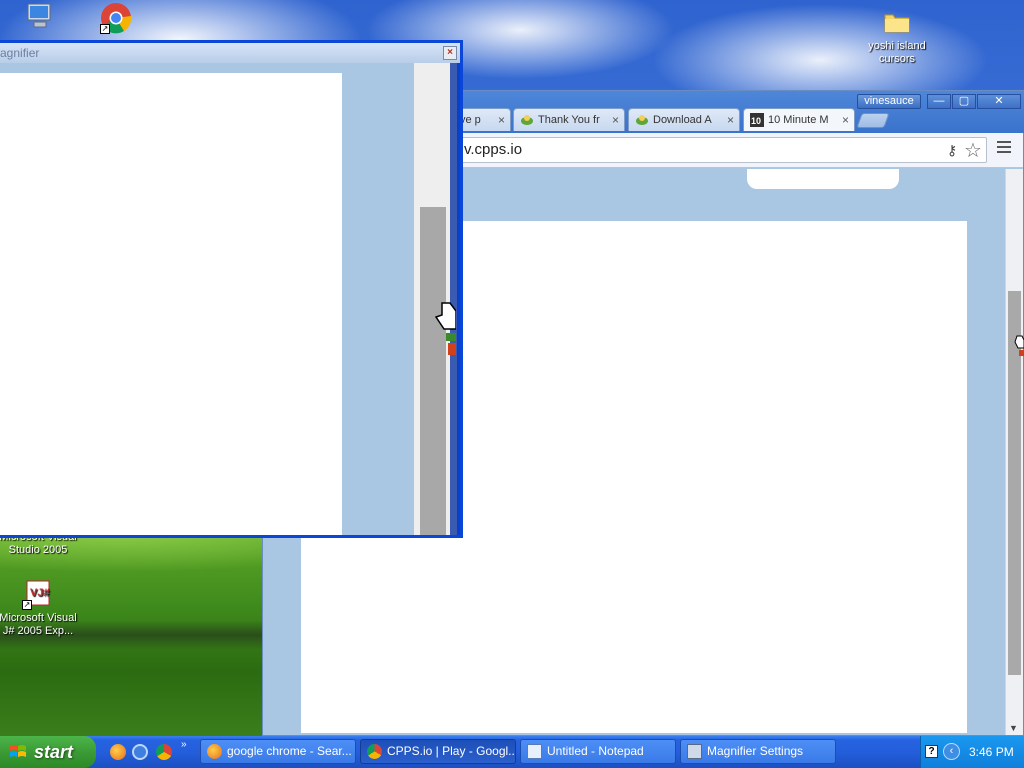 Image resolution: width=1024 pixels, height=768 pixels. I want to click on magnifier-close-button: ×, so click(450, 53).